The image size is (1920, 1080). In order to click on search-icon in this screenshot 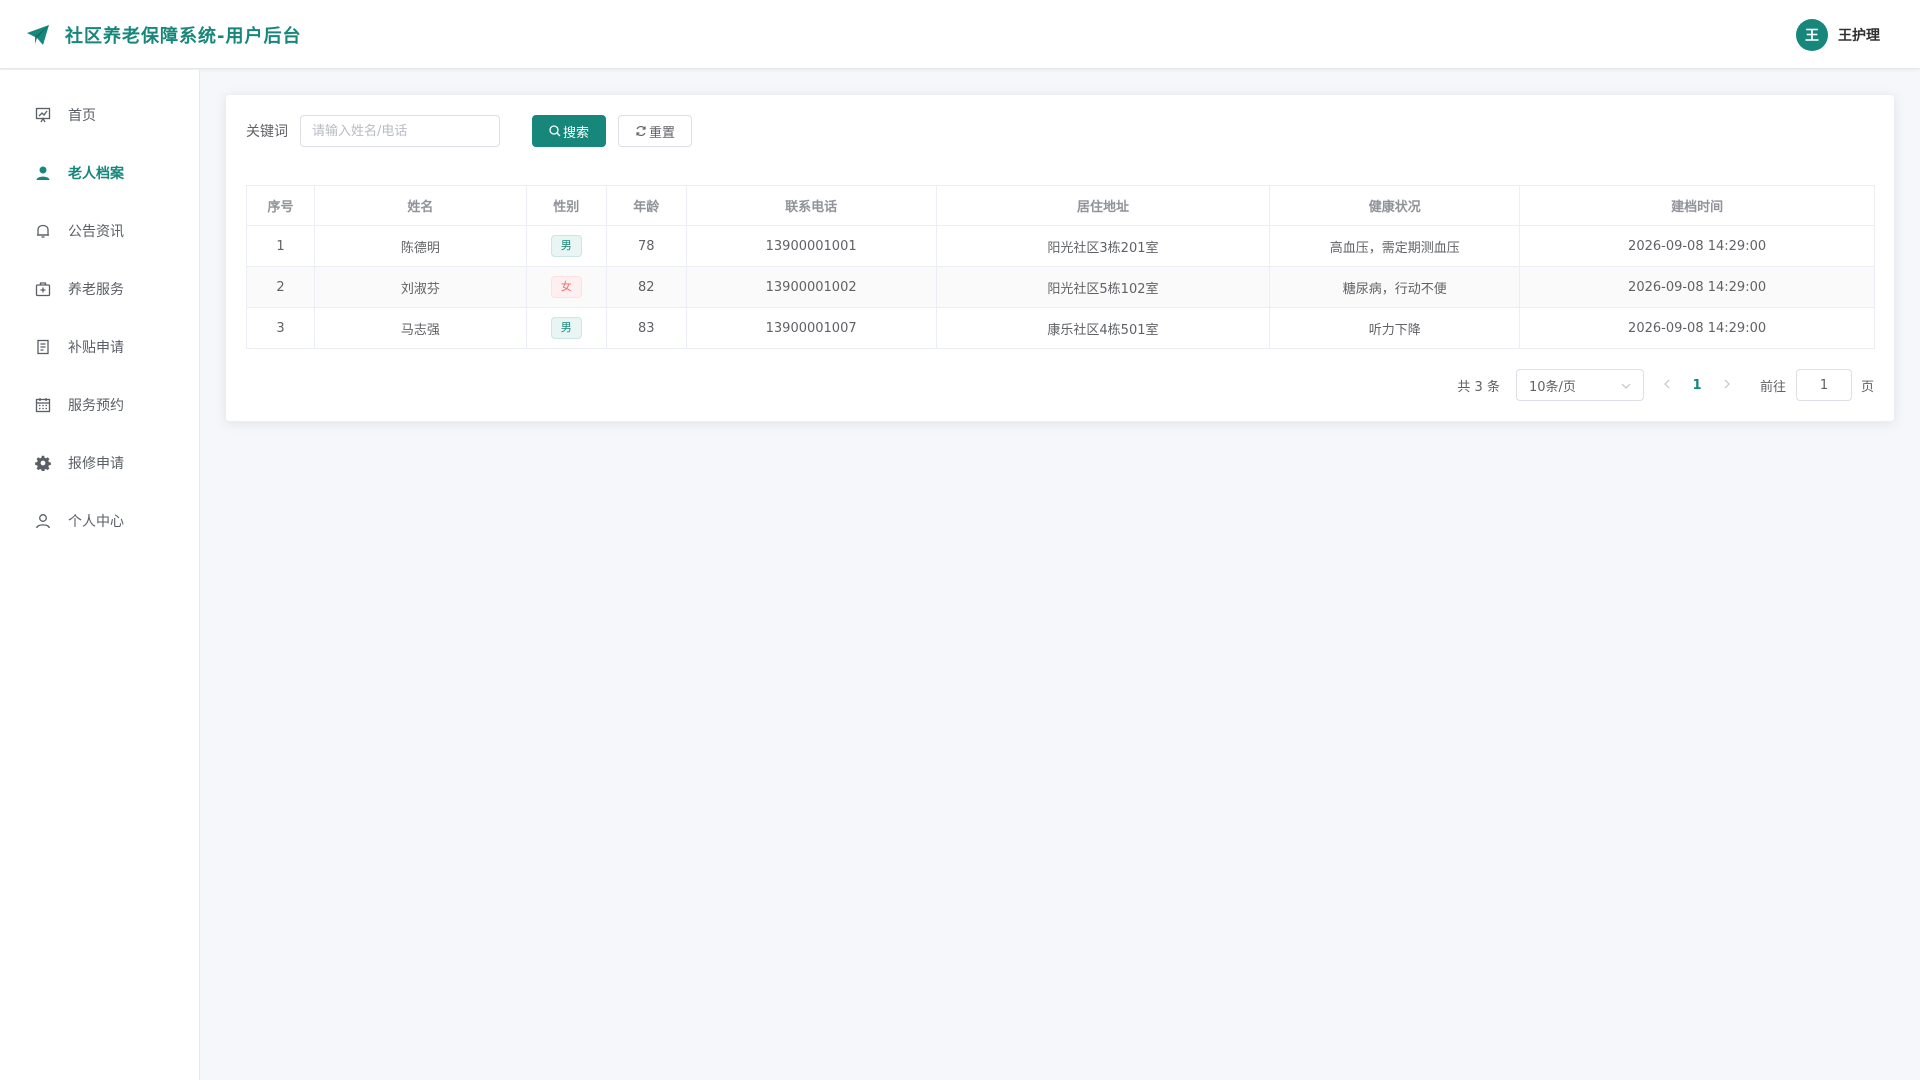, I will do `click(555, 131)`.